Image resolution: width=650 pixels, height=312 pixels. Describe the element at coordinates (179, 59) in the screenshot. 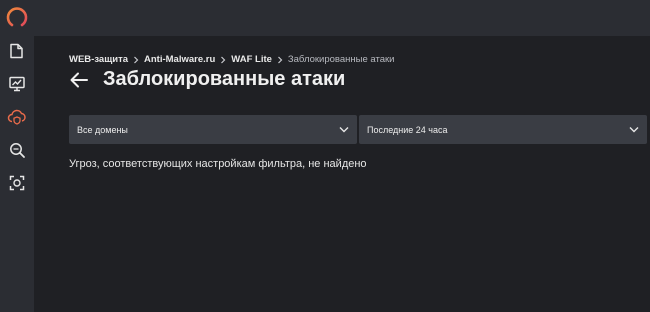

I see `breadcrumb-item-site: Anti-Malware.ru` at that location.